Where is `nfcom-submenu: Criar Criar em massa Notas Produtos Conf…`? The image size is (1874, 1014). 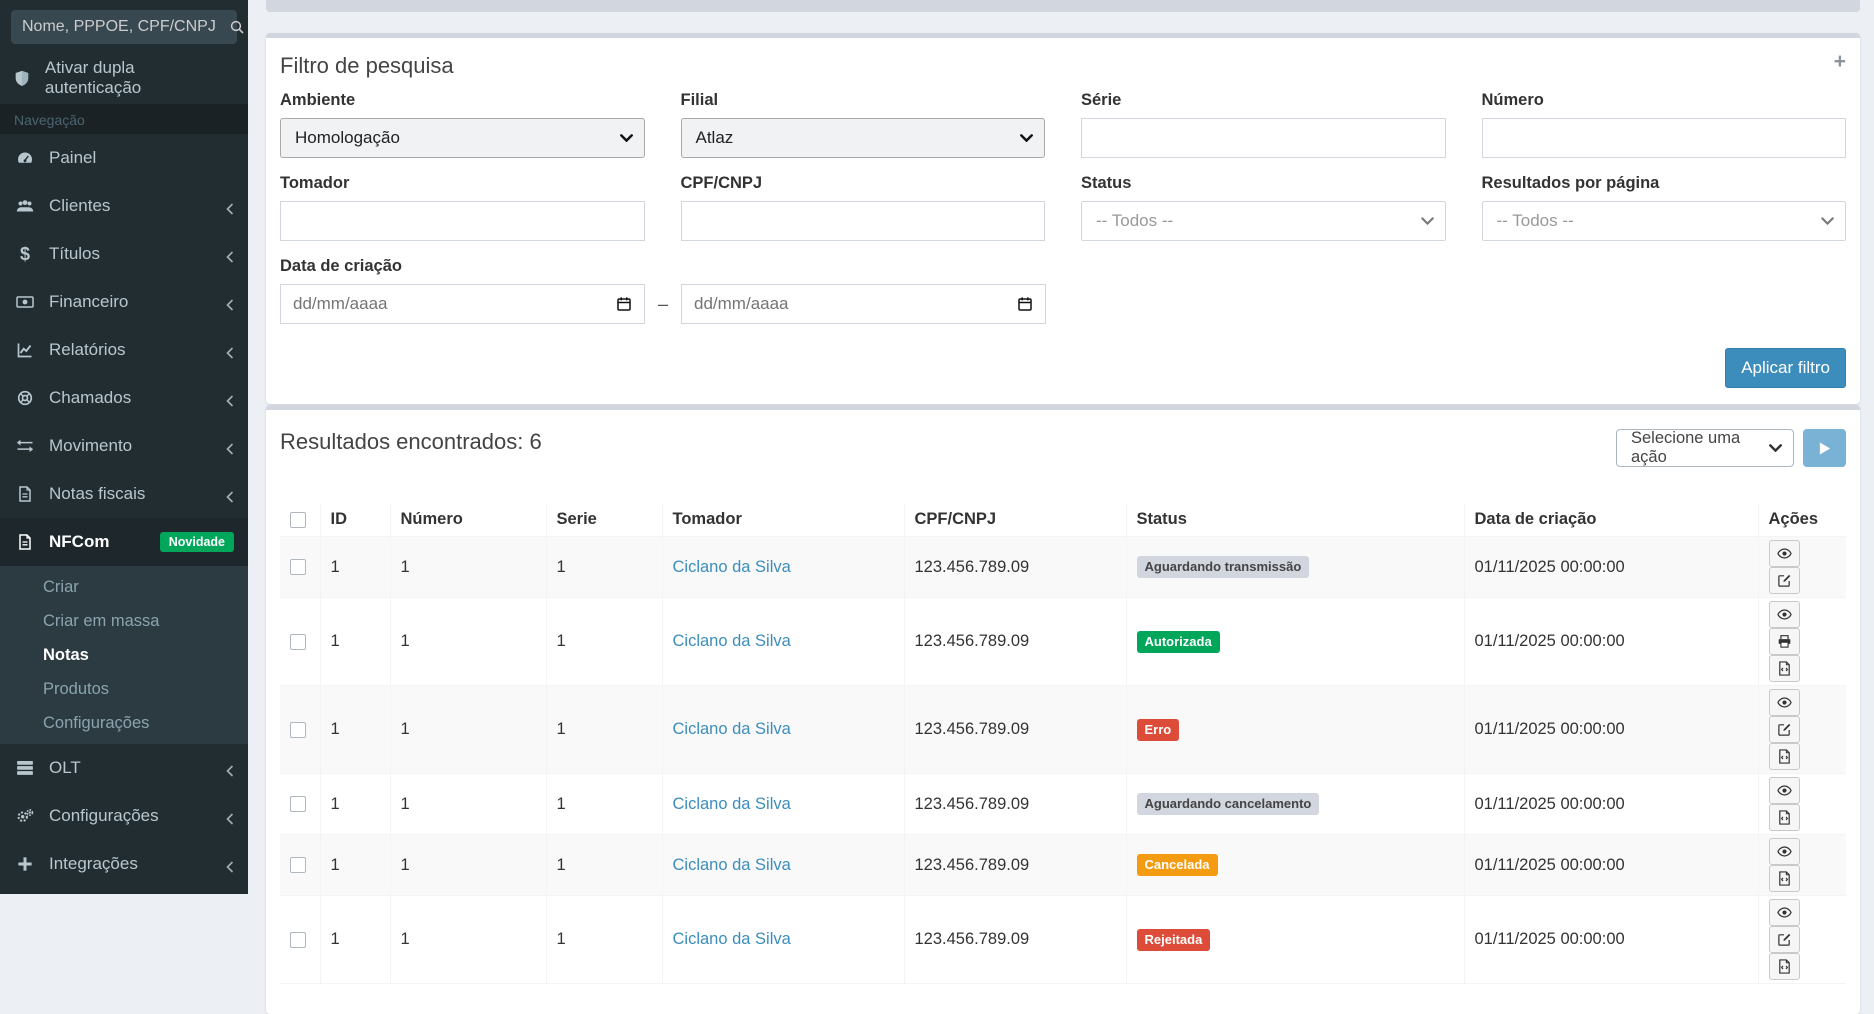
nfcom-submenu: Criar Criar em massa Notas Produtos Conf… is located at coordinates (124, 655).